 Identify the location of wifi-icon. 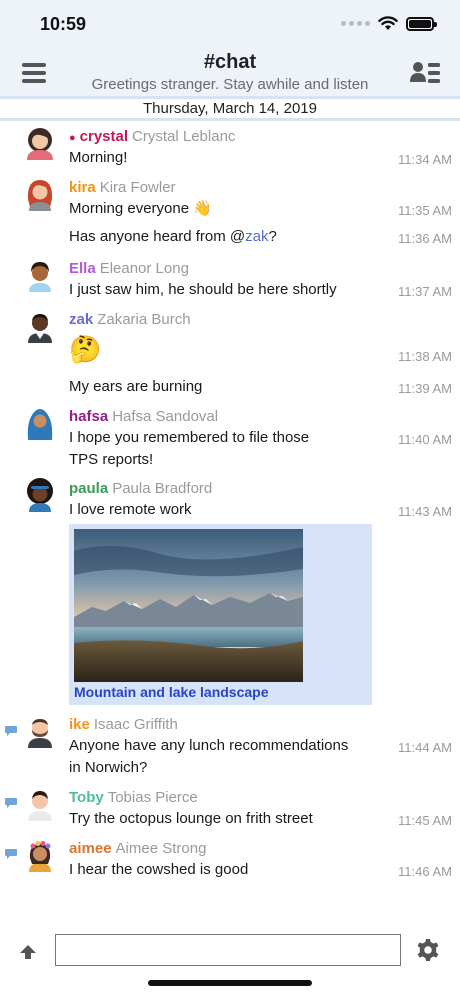
(388, 23).